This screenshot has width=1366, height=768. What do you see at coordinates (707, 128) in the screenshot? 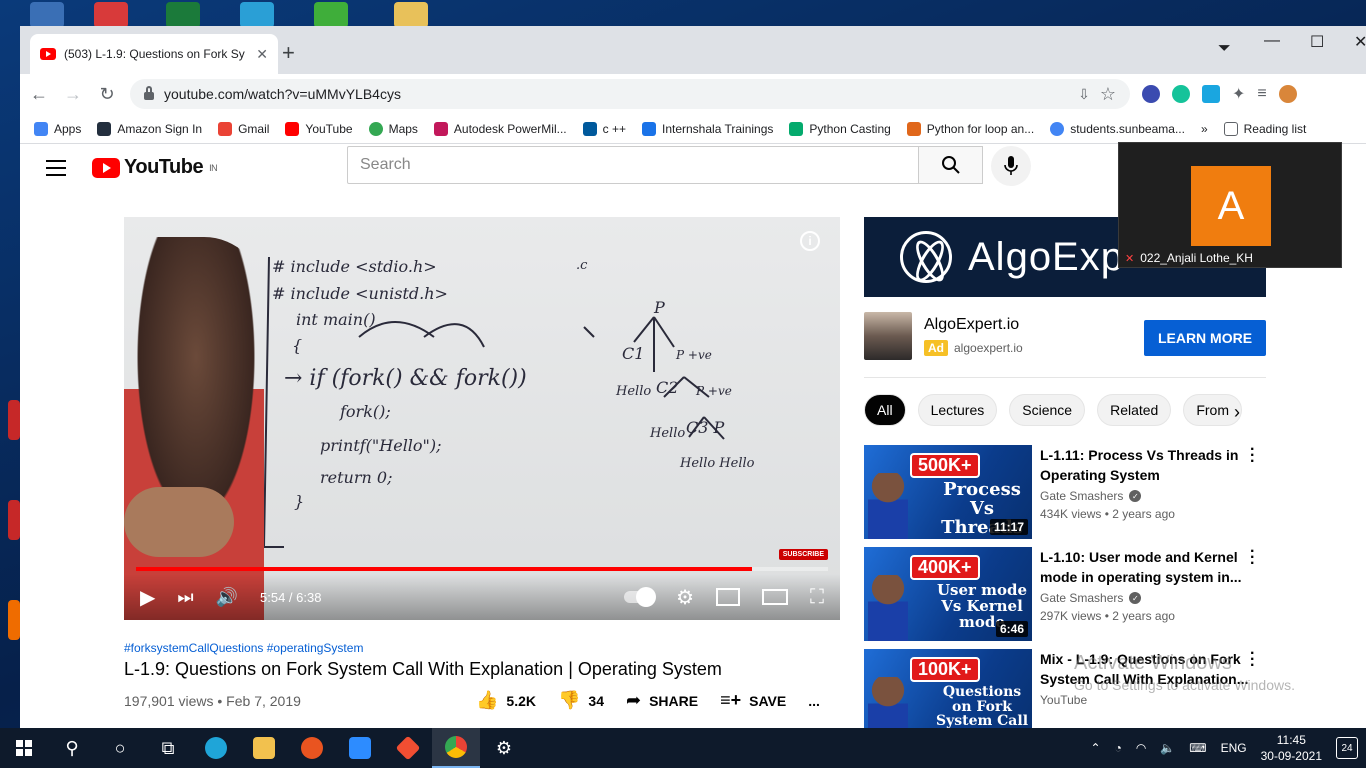
I see `bookmark-internshala: Internshala Trainings` at bounding box center [707, 128].